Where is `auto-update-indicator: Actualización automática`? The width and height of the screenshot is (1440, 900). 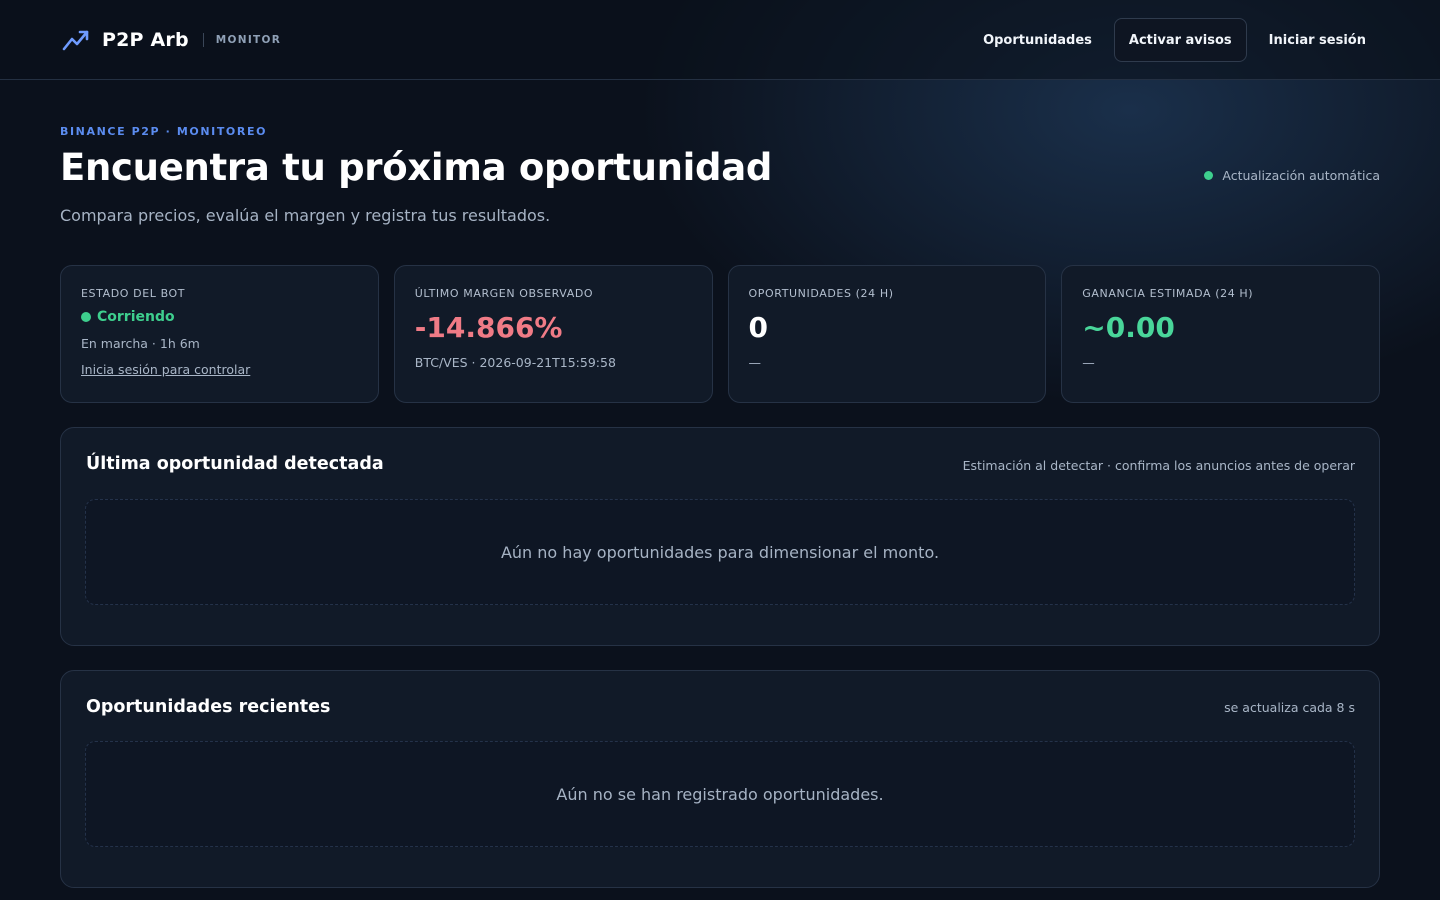 auto-update-indicator: Actualización automática is located at coordinates (1292, 175).